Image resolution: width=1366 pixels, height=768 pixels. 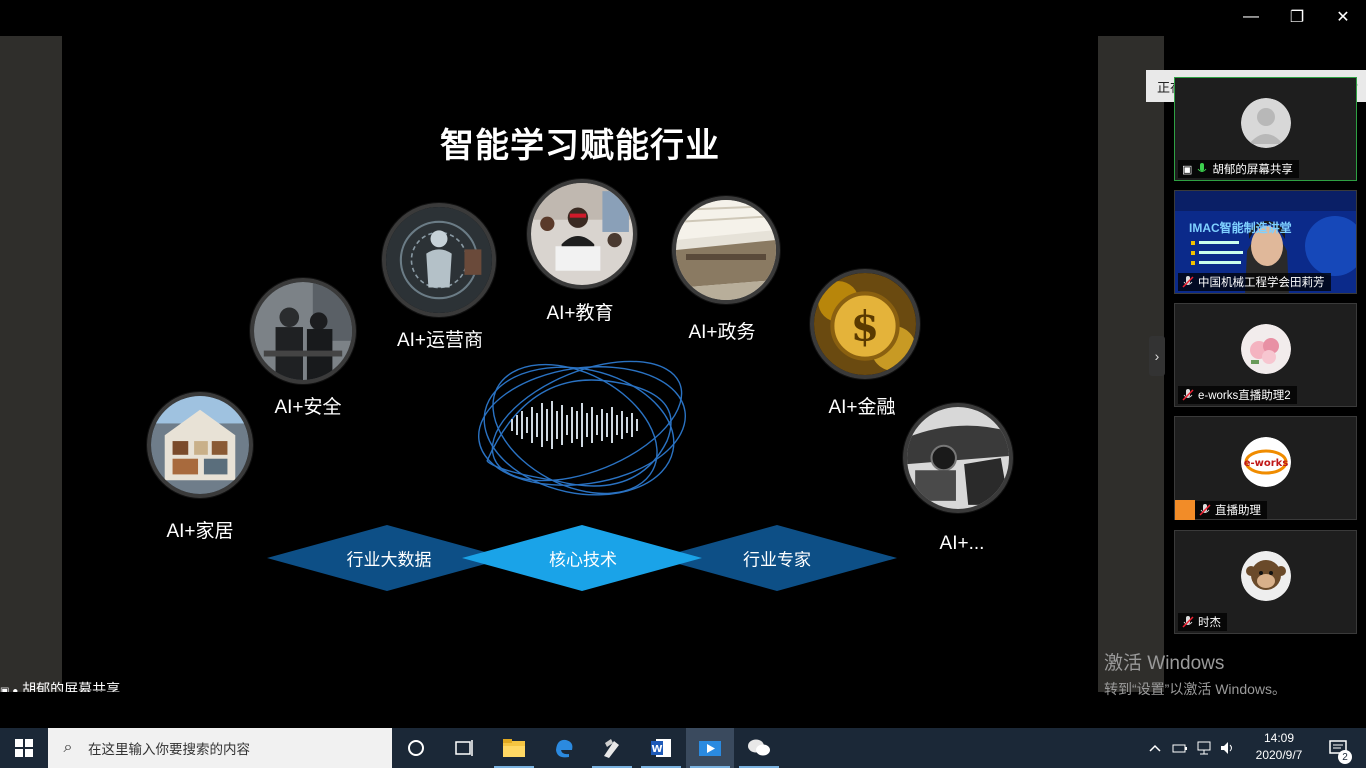 I want to click on participant-name: e-works直播助理2, so click(x=1244, y=396).